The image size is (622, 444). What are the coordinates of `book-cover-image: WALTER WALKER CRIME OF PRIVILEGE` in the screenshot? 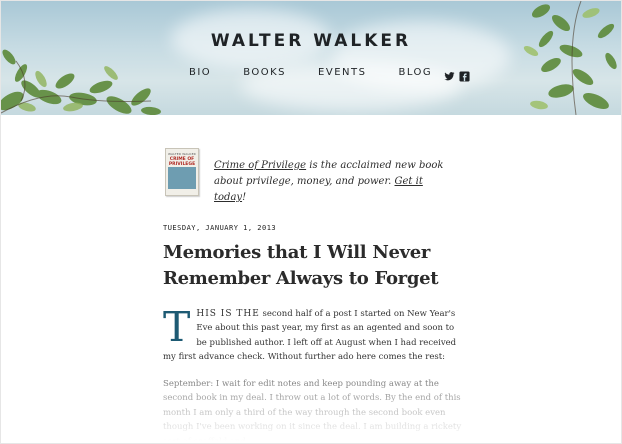 It's located at (182, 172).